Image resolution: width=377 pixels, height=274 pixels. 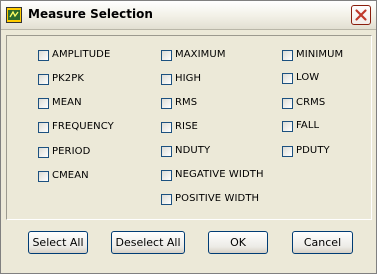 What do you see at coordinates (322, 242) in the screenshot?
I see `cancel-button: Cancel` at bounding box center [322, 242].